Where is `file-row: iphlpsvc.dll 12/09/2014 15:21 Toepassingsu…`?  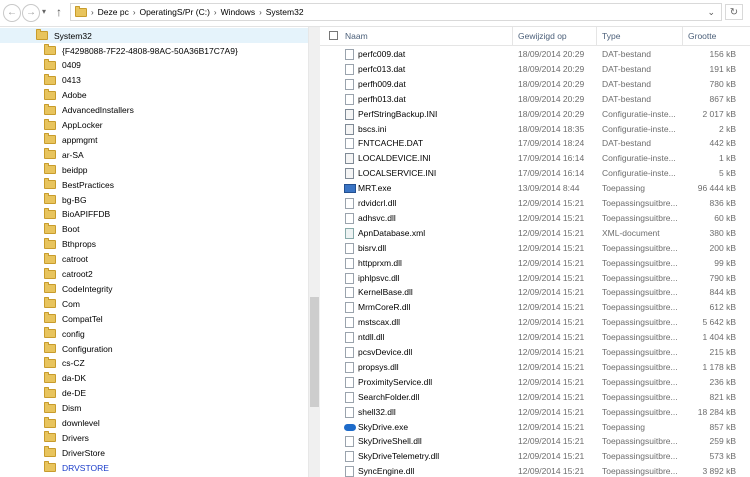 file-row: iphlpsvc.dll 12/09/2014 15:21 Toepassingsu… is located at coordinates (535, 278).